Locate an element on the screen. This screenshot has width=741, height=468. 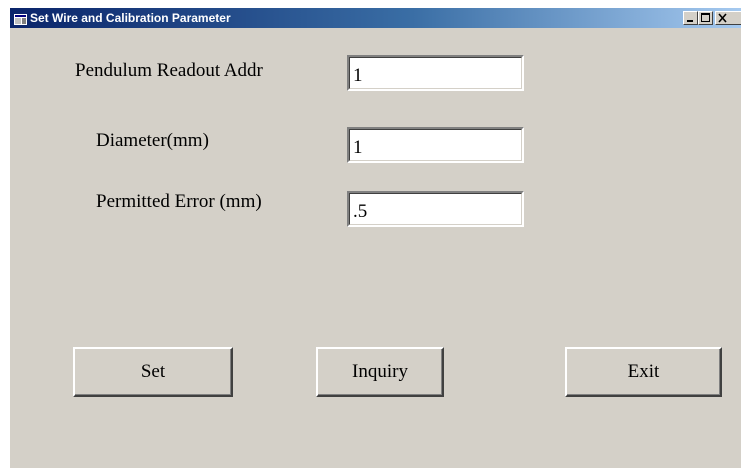
window-title: Set Wire and Calibration Parameter is located at coordinates (130, 18).